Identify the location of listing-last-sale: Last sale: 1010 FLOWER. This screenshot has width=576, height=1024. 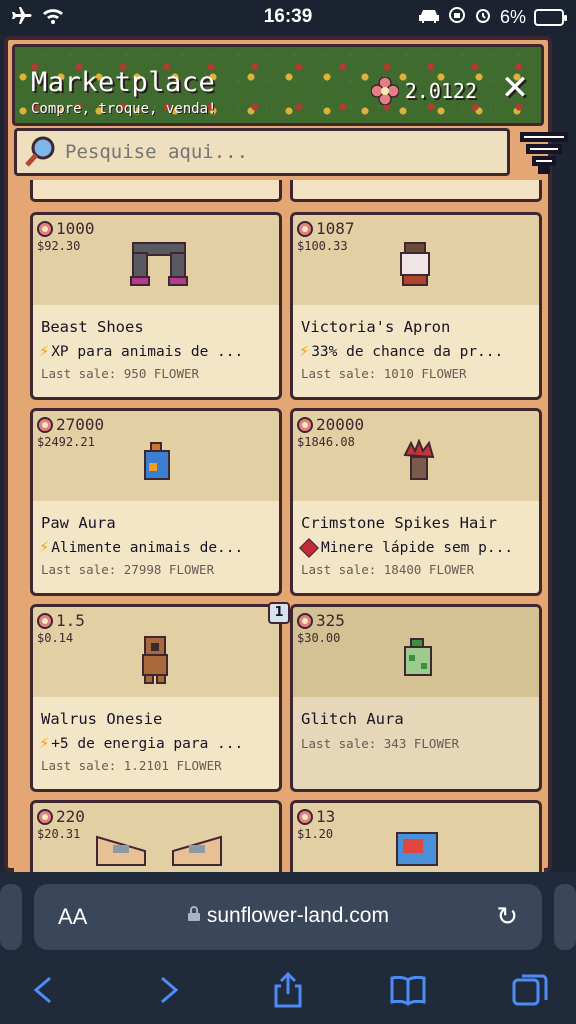
(384, 373).